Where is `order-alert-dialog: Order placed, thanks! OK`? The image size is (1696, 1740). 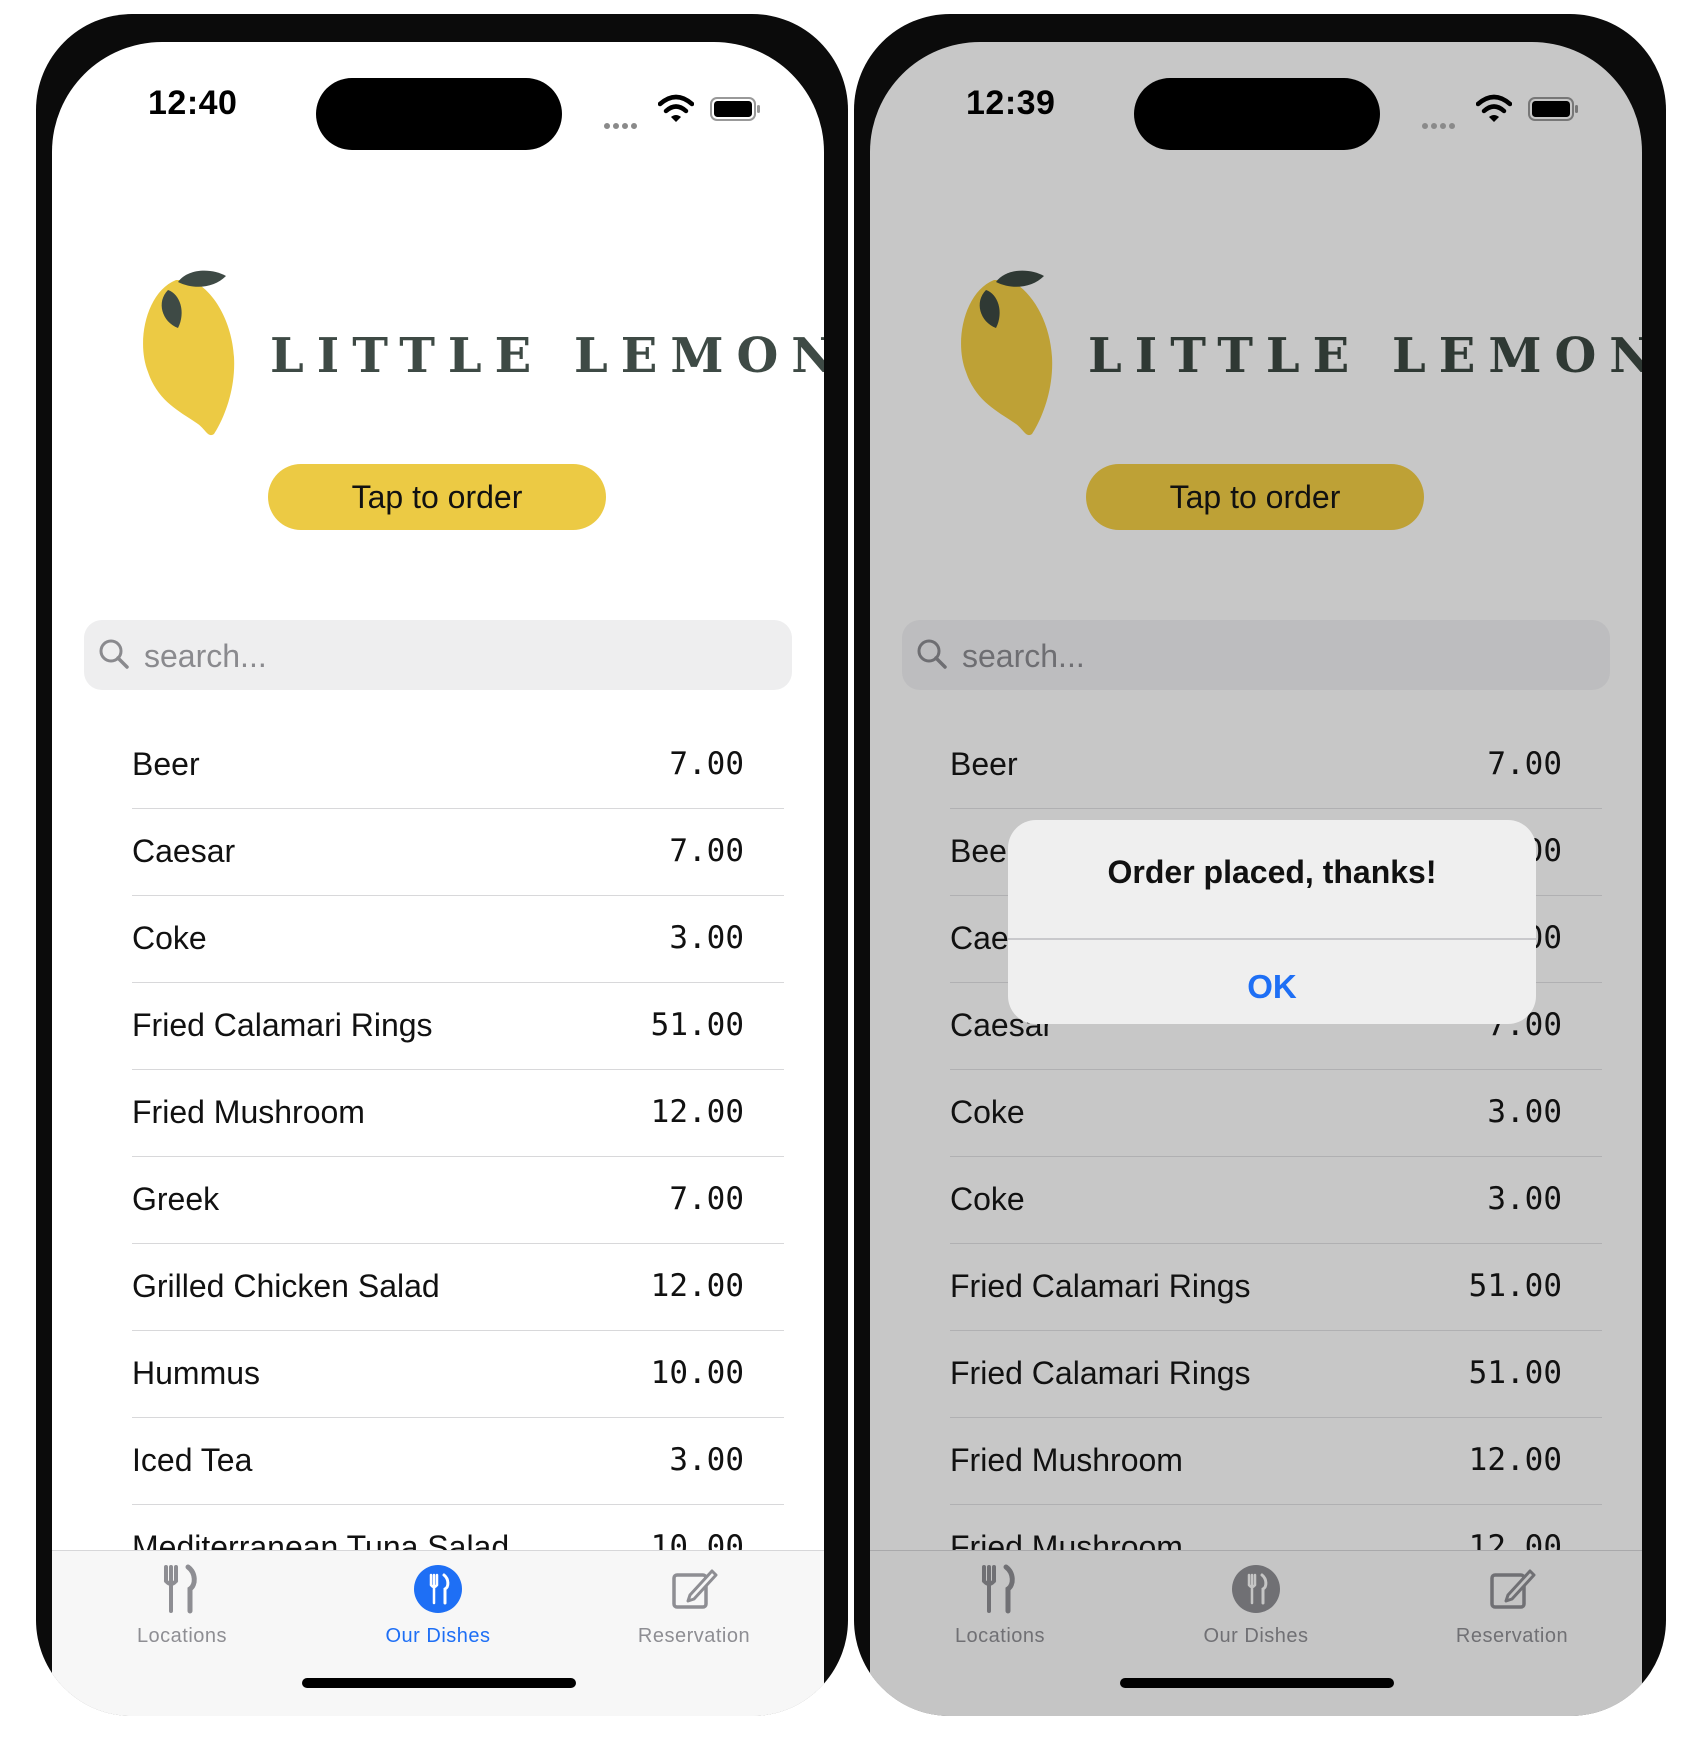
order-alert-dialog: Order placed, thanks! OK is located at coordinates (1272, 922).